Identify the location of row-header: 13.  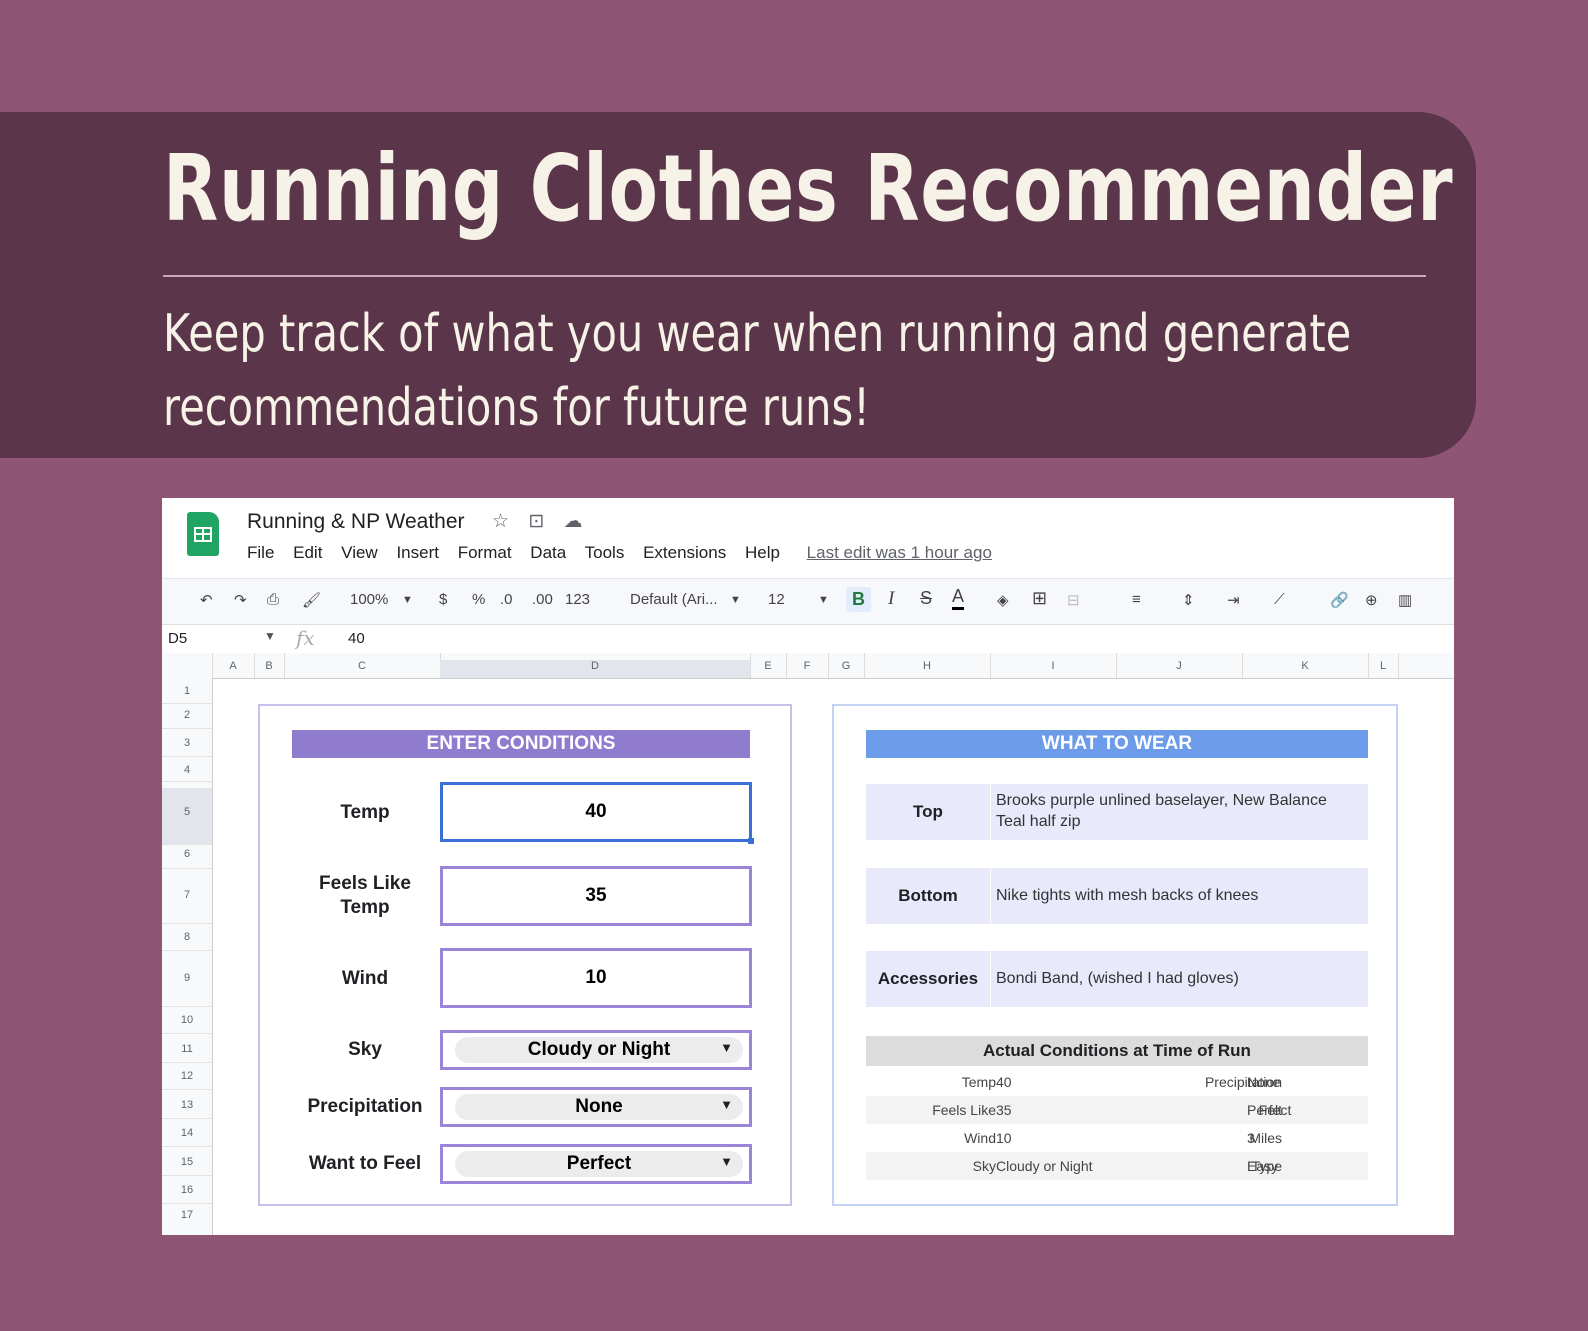
(187, 1105).